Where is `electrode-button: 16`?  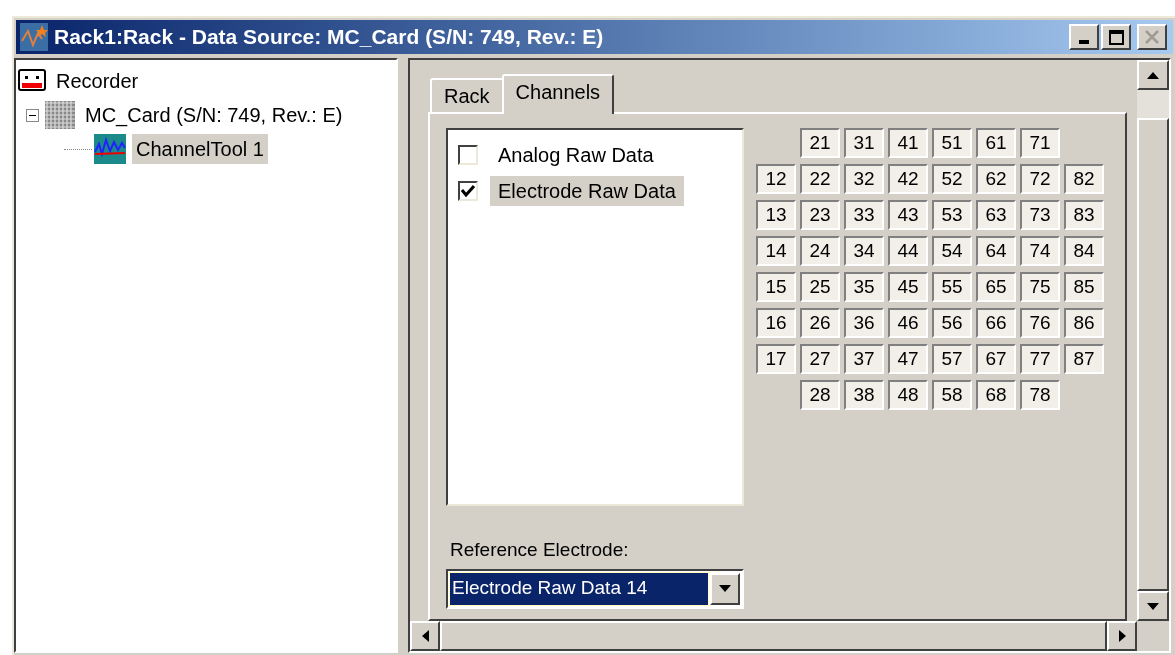 electrode-button: 16 is located at coordinates (776, 323).